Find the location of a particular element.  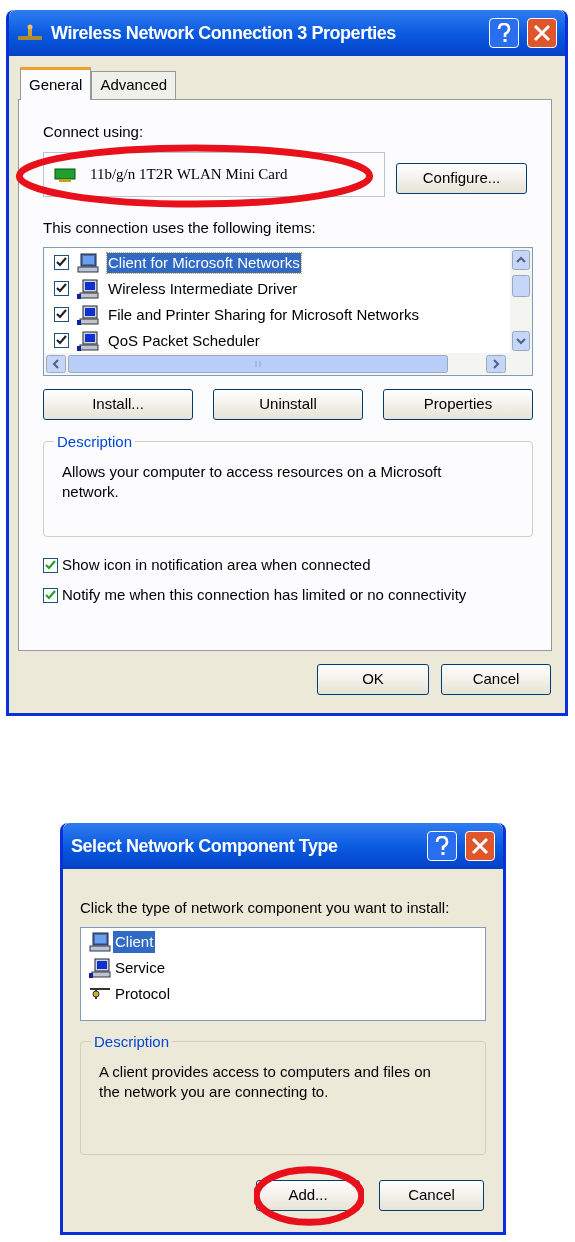

list-item: Service is located at coordinates (140, 968).